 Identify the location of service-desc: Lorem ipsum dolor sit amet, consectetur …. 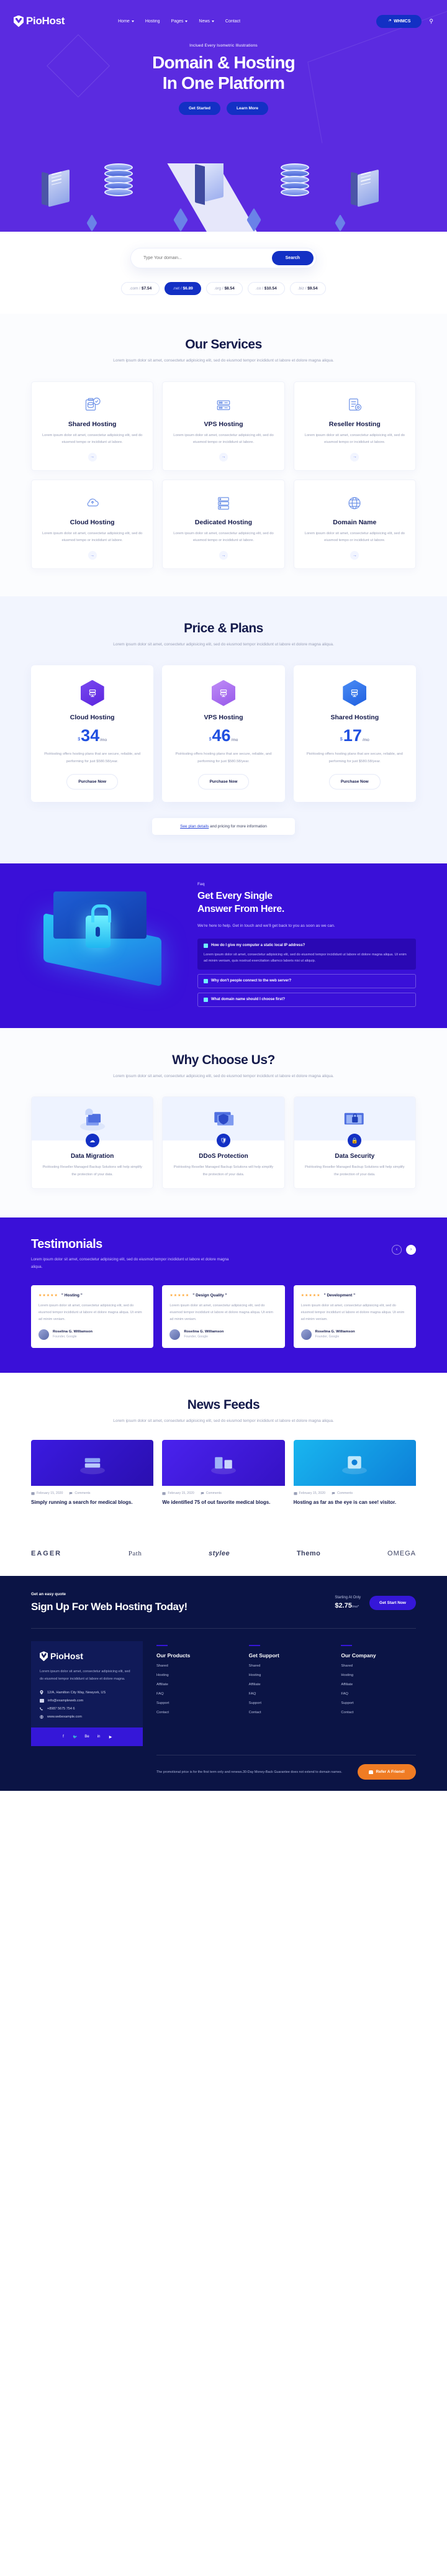
(354, 537).